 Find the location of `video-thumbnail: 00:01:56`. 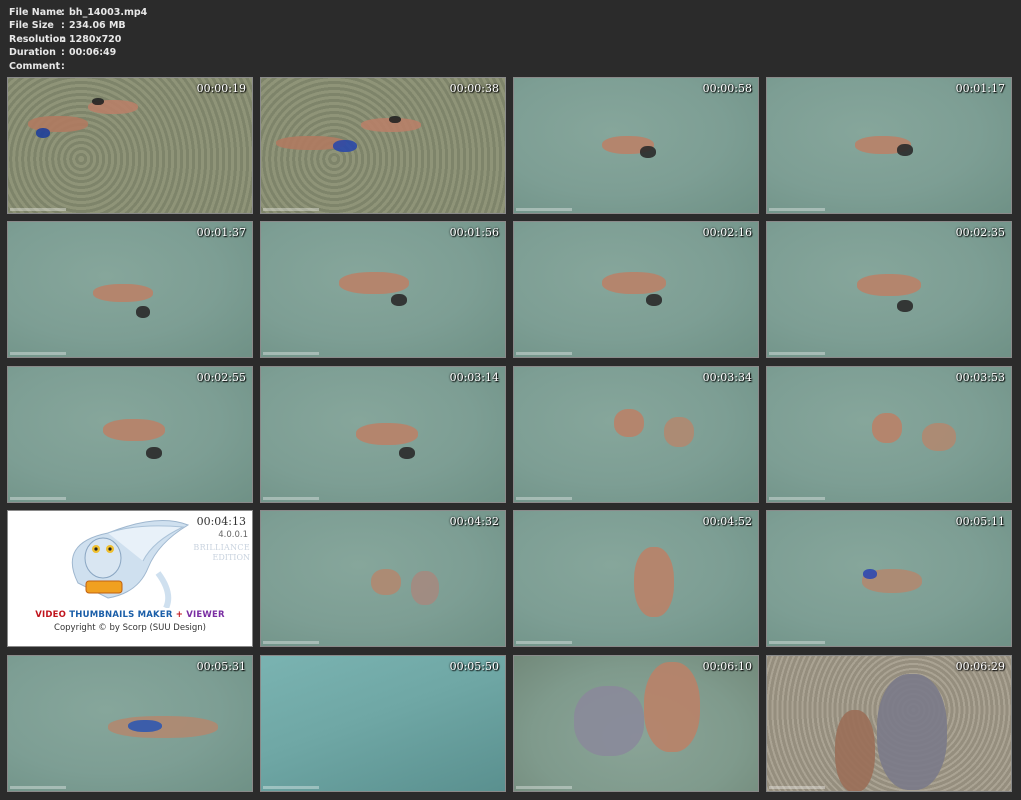

video-thumbnail: 00:01:56 is located at coordinates (383, 289).